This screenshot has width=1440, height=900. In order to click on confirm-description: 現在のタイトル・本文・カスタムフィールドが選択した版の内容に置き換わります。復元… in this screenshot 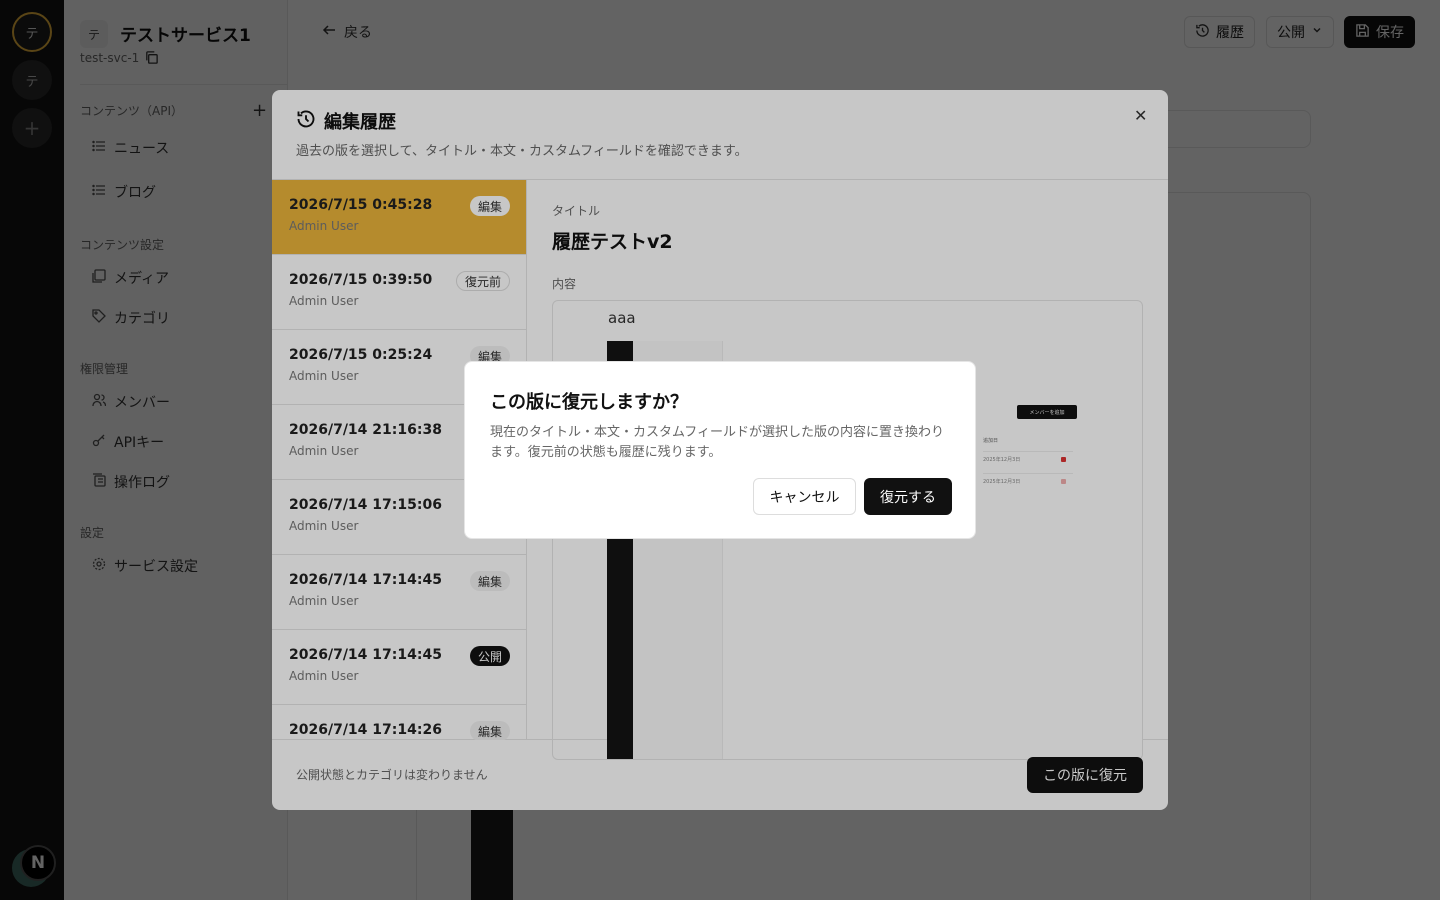, I will do `click(717, 442)`.